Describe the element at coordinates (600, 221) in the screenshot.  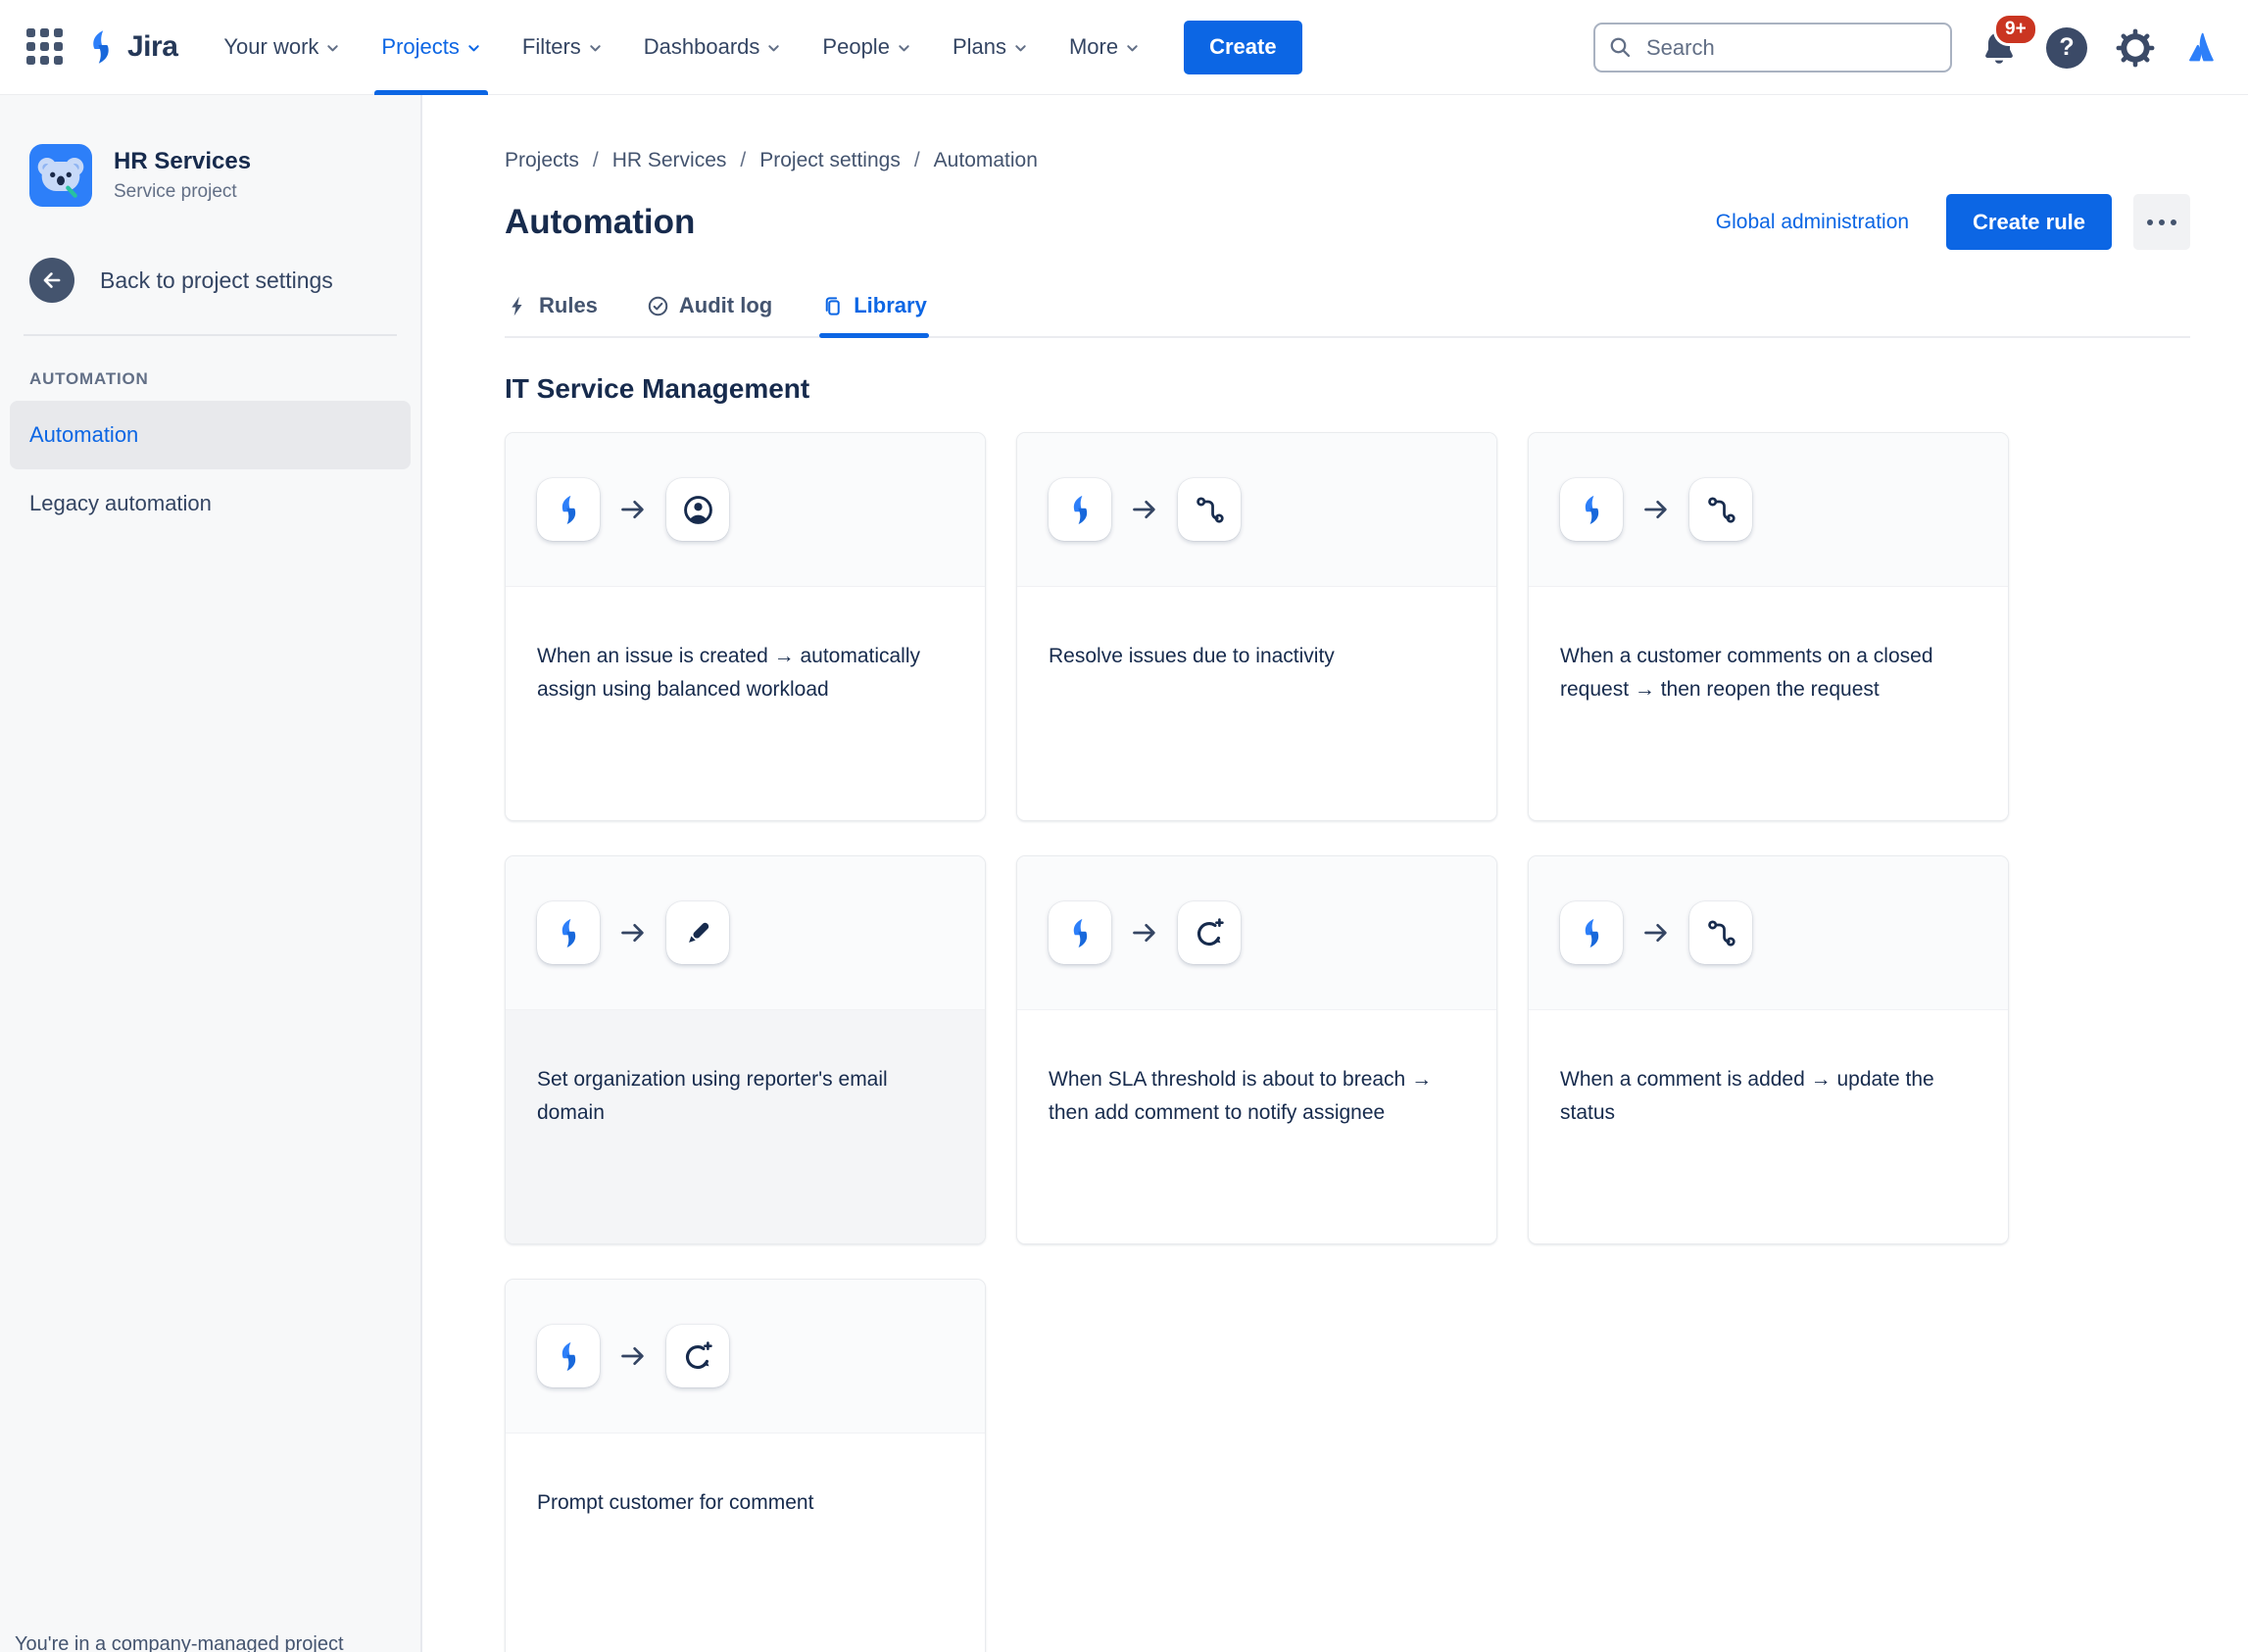
I see `page-title: Automation` at that location.